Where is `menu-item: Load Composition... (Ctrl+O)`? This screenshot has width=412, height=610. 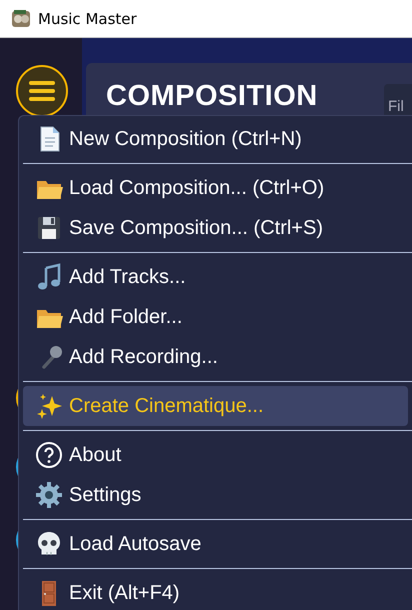
menu-item: Load Composition... (Ctrl+O) is located at coordinates (215, 188).